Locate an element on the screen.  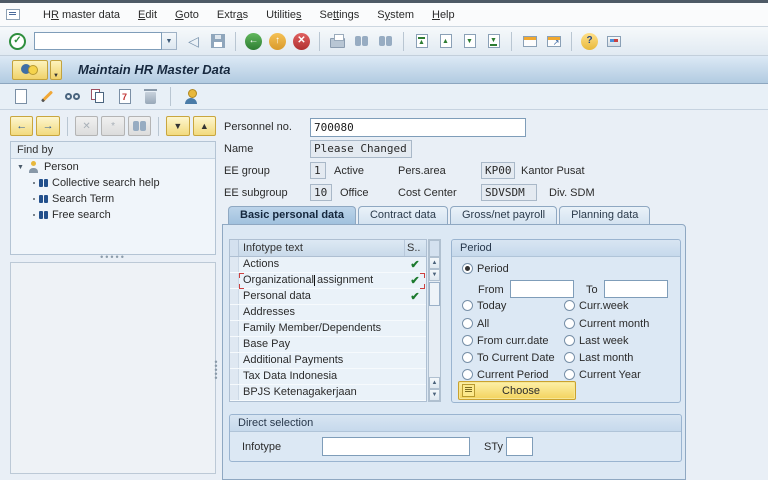
vertical-splitter: • • • • • is located at coordinates (216, 370).